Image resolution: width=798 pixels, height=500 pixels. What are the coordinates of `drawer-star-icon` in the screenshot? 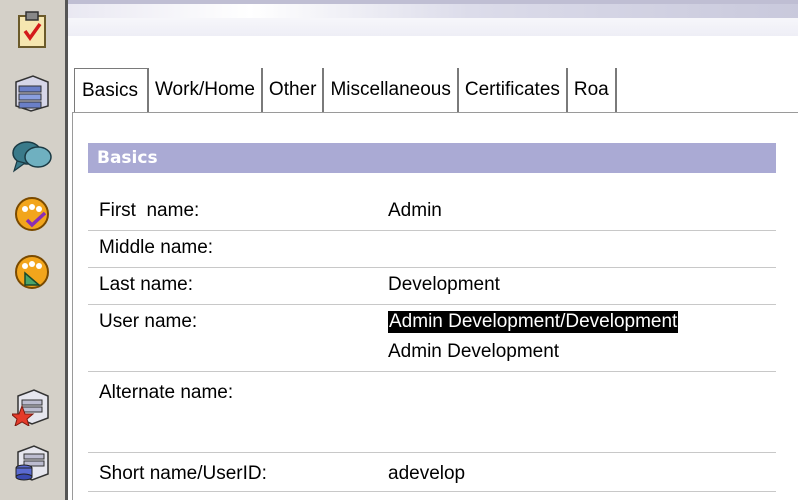 It's located at (32, 406).